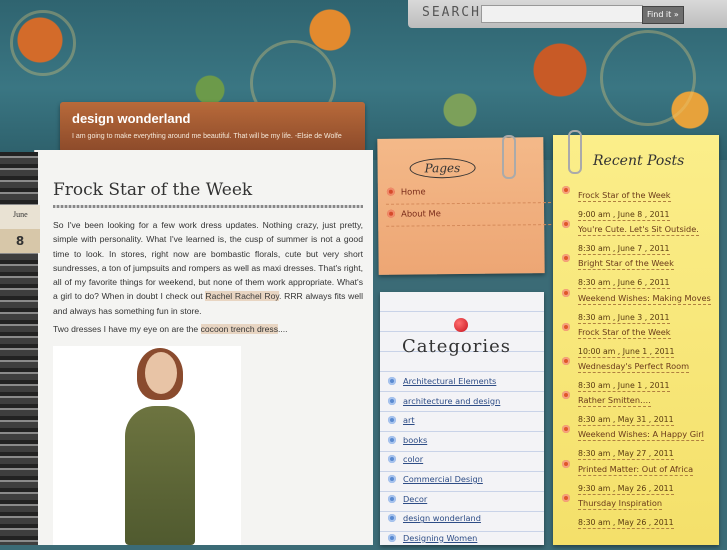  Describe the element at coordinates (443, 478) in the screenshot. I see `category-label: Commercial Design` at that location.